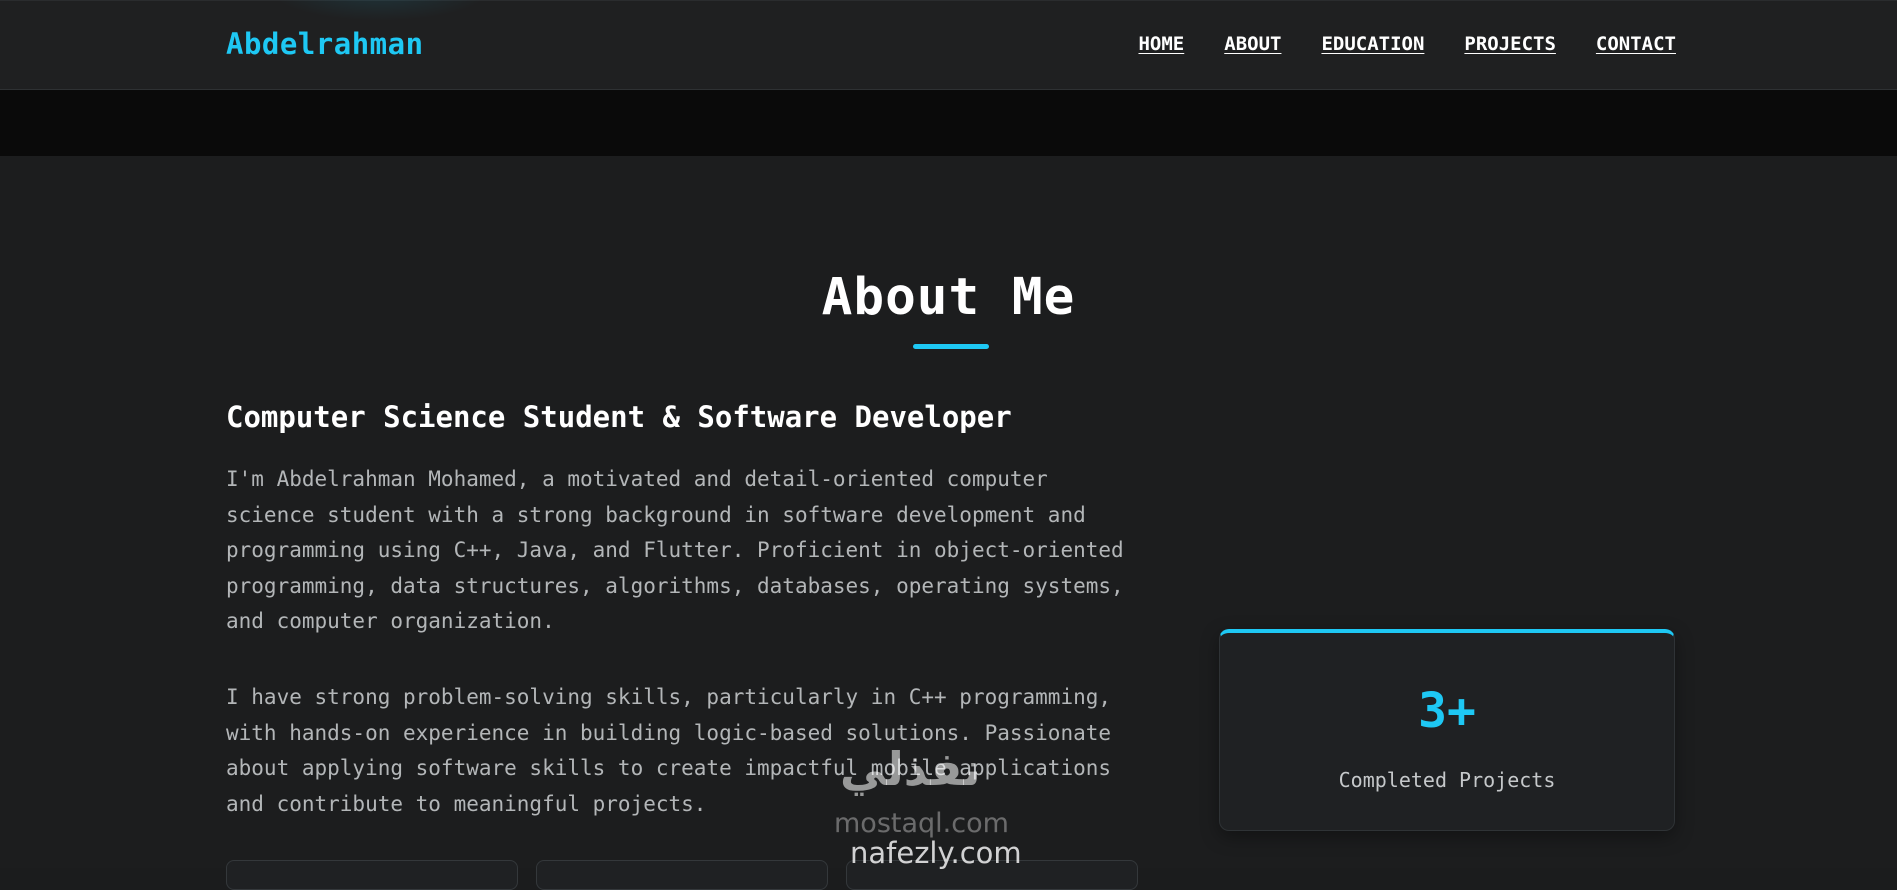 The width and height of the screenshot is (1897, 890). I want to click on stat-card-projects: 3+ Completed Projects, so click(1447, 730).